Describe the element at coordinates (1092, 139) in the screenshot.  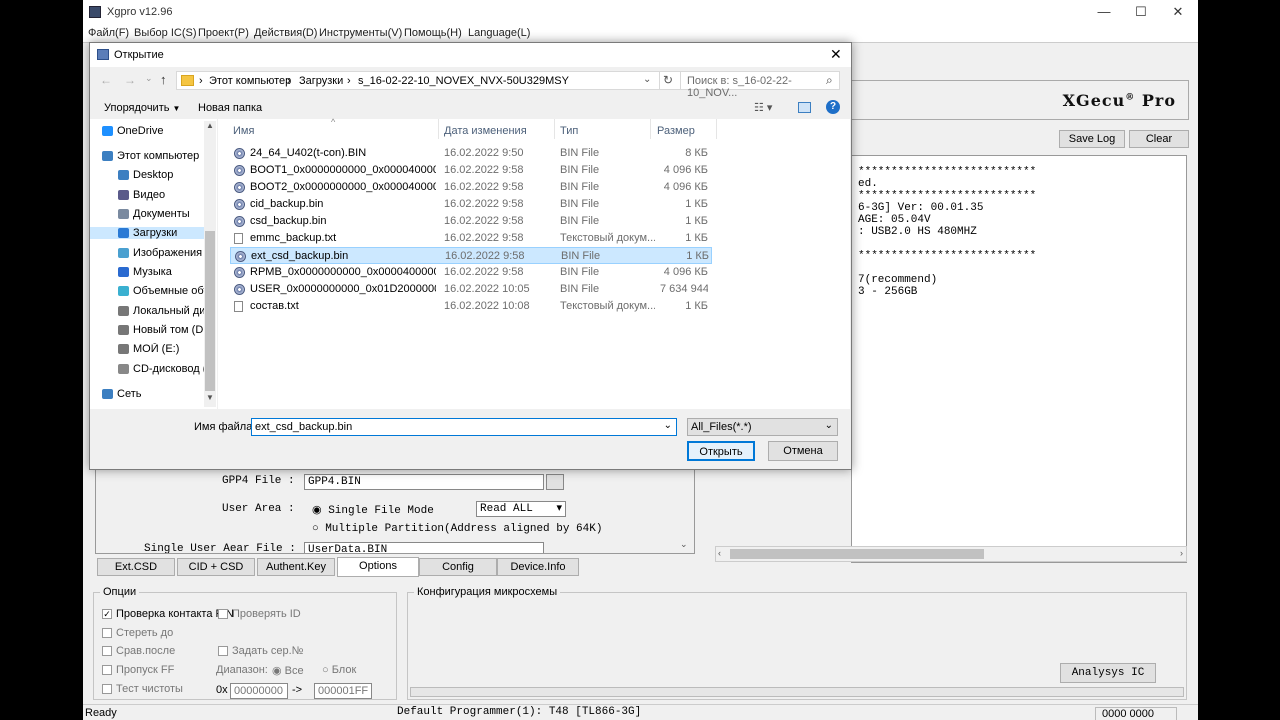
I see `save-log-button: Save Log` at that location.